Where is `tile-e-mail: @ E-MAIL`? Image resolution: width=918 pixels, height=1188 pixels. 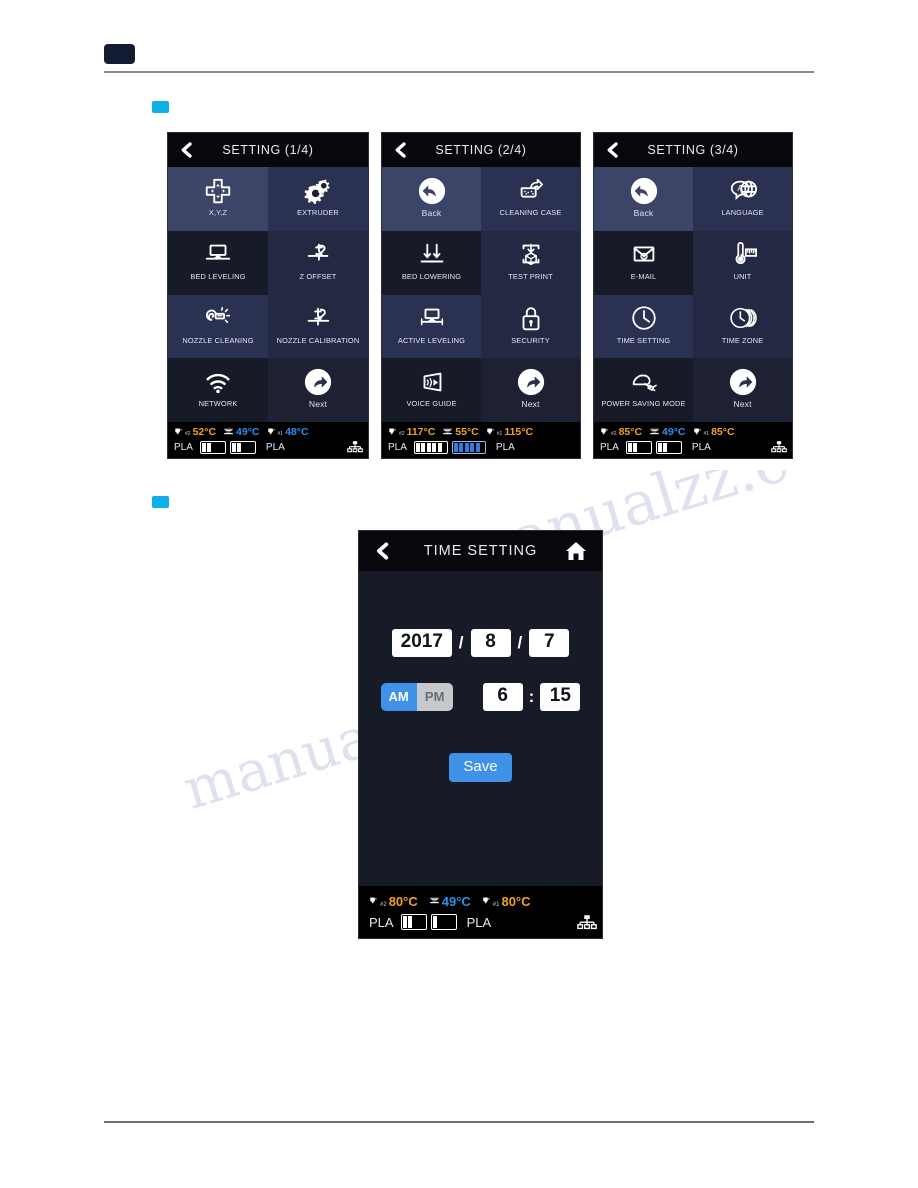 tile-e-mail: @ E-MAIL is located at coordinates (643, 262).